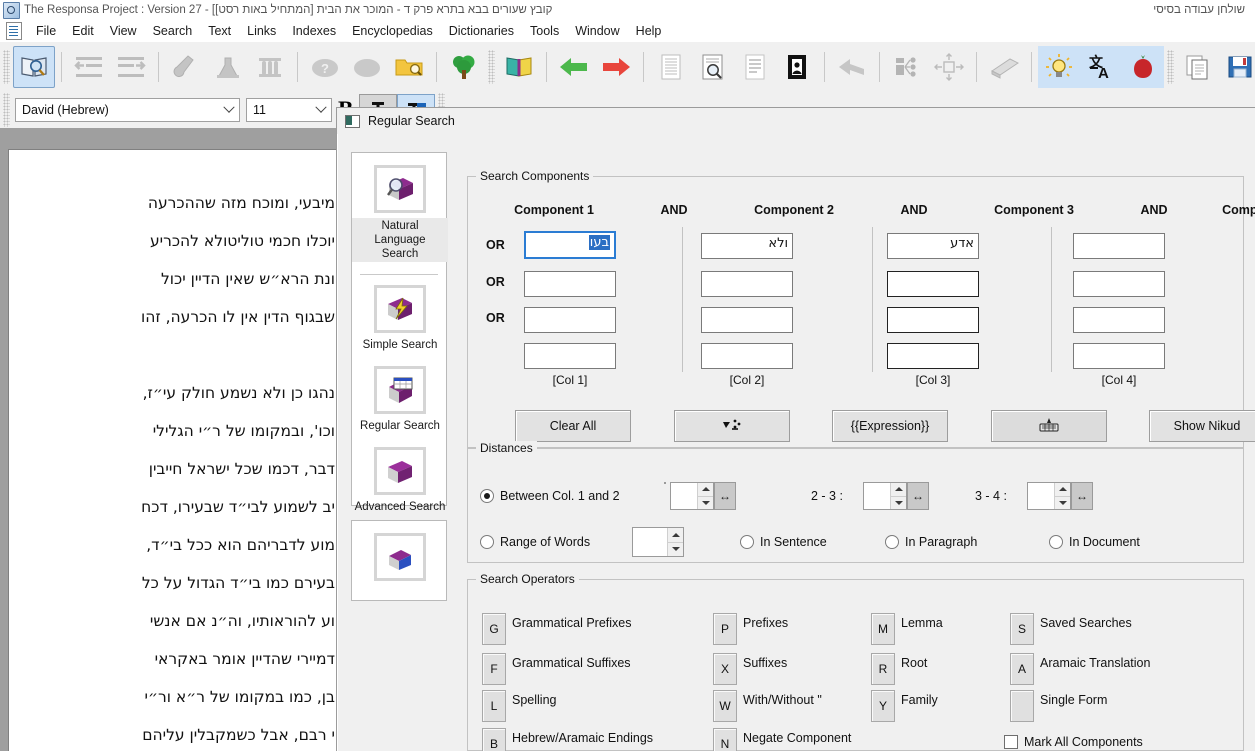 This screenshot has height=751, width=1255. What do you see at coordinates (797, 67) in the screenshot?
I see `black-book-icon` at bounding box center [797, 67].